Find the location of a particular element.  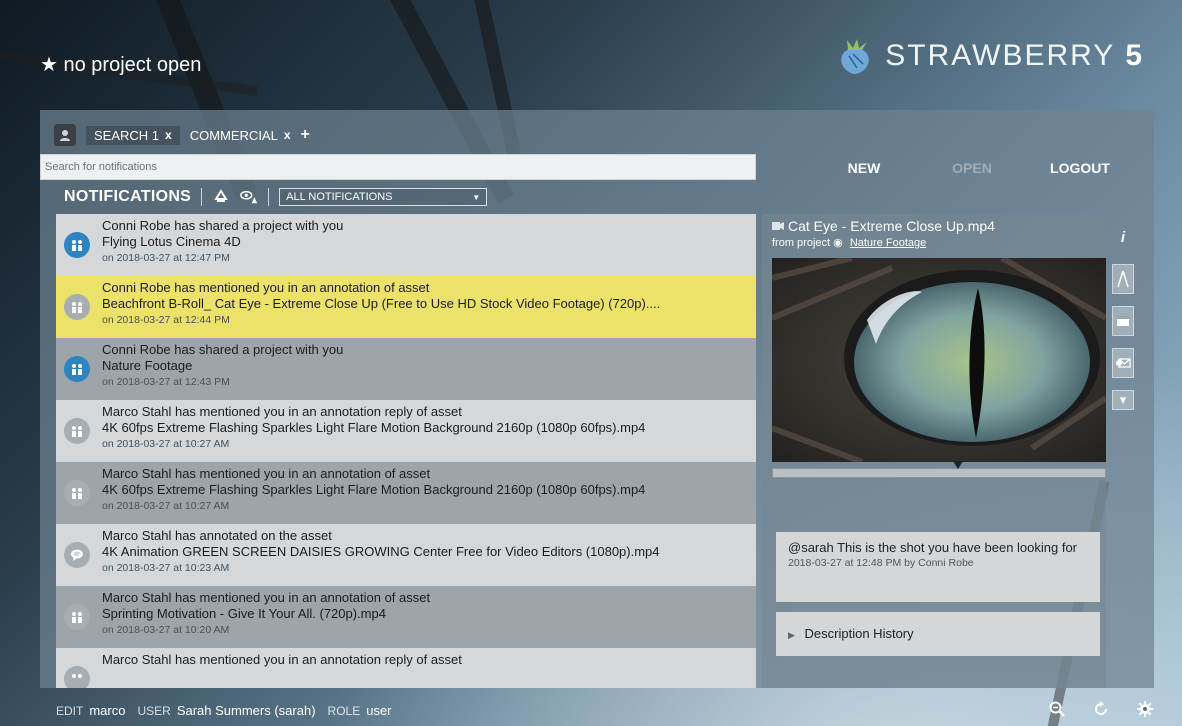

asset-title-text: Cat Eye - Extreme Close Up.mp4 is located at coordinates (891, 226).